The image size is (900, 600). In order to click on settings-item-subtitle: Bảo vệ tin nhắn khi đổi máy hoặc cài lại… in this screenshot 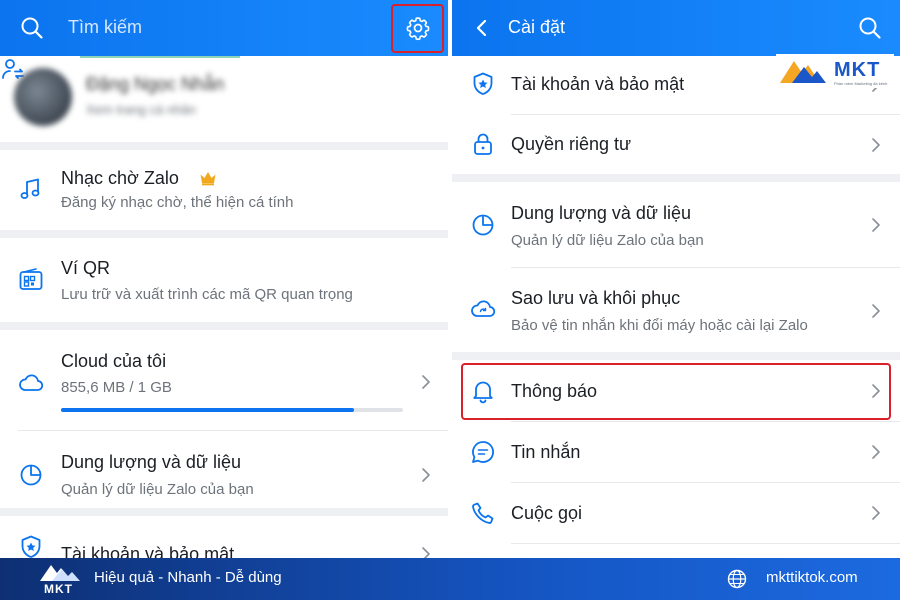, I will do `click(659, 325)`.